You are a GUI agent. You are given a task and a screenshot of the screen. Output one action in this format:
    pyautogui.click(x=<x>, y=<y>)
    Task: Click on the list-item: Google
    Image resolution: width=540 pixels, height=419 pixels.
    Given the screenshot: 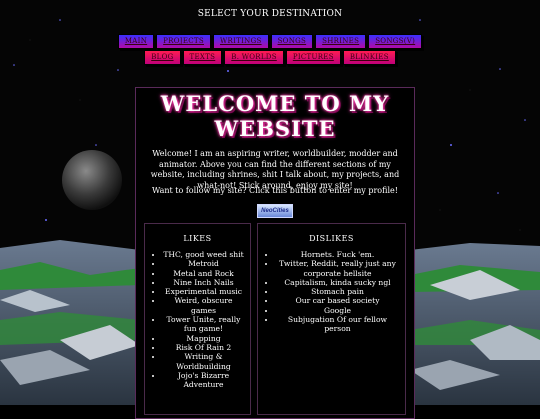 What is the action you would take?
    pyautogui.click(x=337, y=310)
    